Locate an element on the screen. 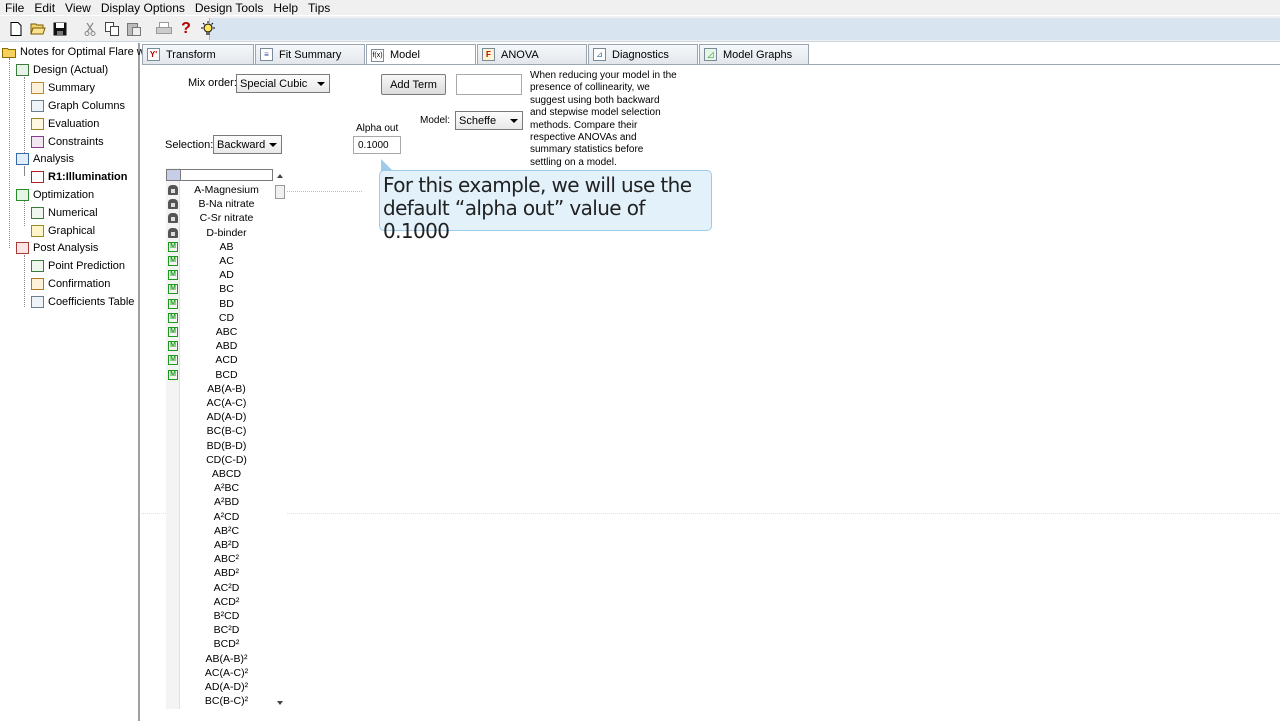  term-row: B²CD is located at coordinates (219, 616).